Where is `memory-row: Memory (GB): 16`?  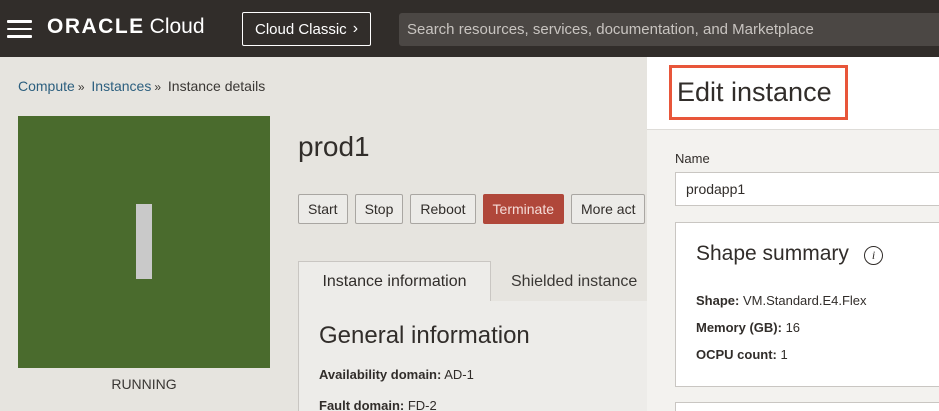 memory-row: Memory (GB): 16 is located at coordinates (748, 327).